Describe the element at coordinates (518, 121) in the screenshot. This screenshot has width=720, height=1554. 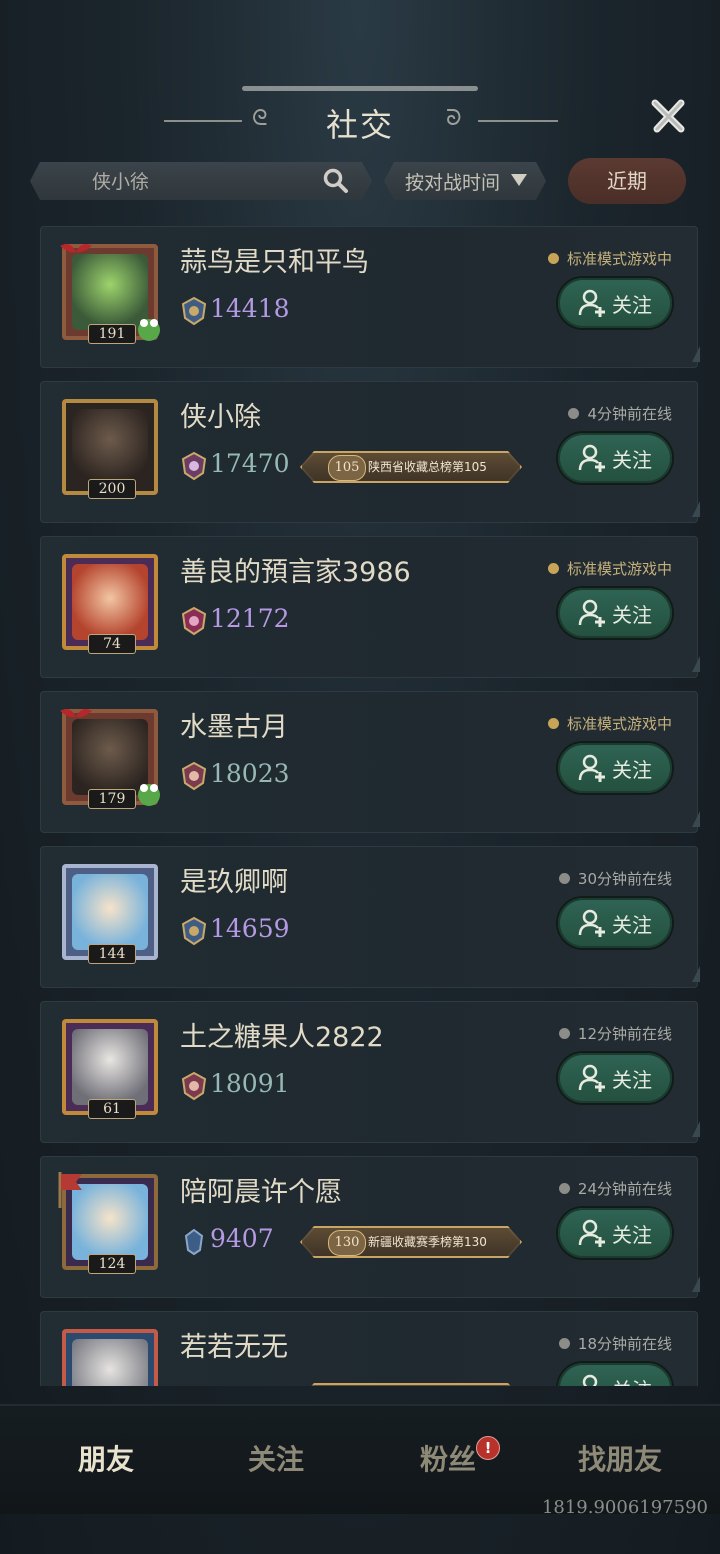
I see `title-divider-right` at that location.